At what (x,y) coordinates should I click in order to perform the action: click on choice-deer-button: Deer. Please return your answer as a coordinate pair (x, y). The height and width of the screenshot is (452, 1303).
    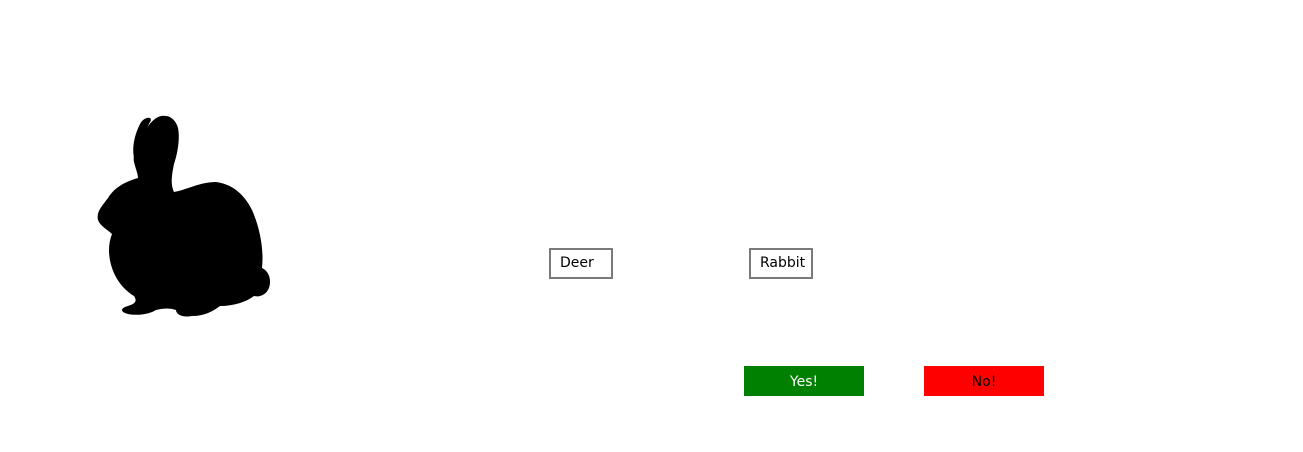
    Looking at the image, I should click on (581, 263).